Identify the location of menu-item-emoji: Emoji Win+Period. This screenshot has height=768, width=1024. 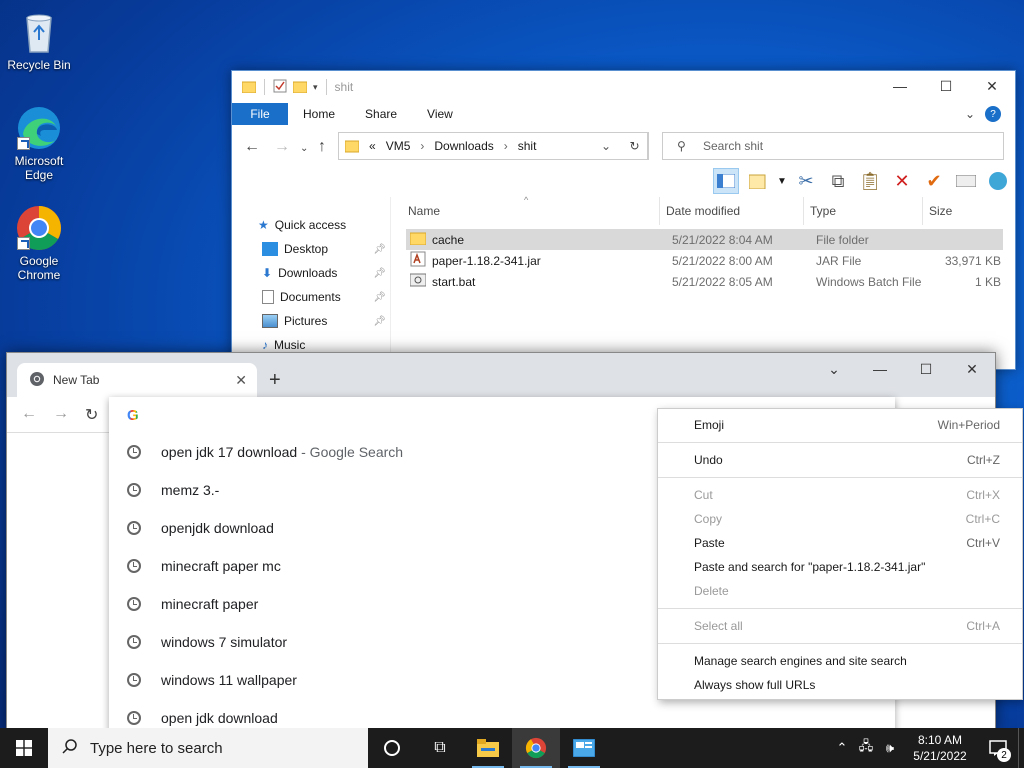
(840, 425).